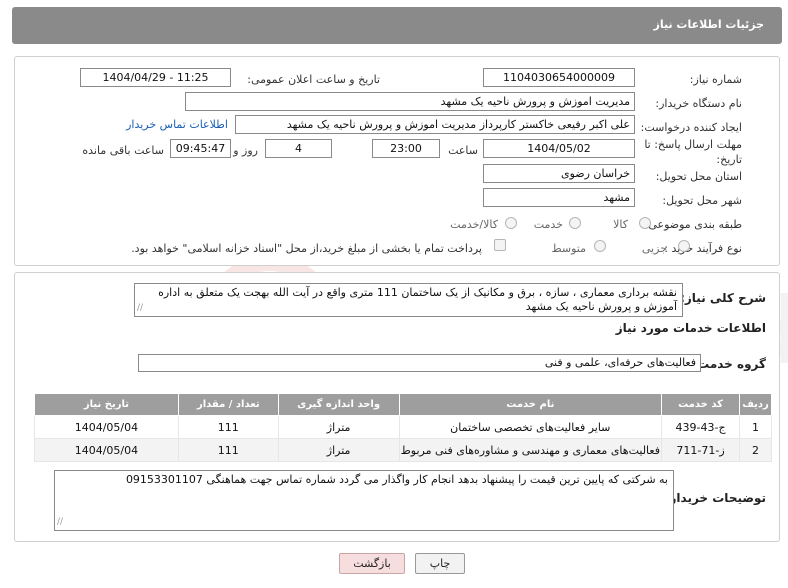 The height and width of the screenshot is (588, 788). I want to click on remaining-time-label: ساعت باقی مانده, so click(123, 150).